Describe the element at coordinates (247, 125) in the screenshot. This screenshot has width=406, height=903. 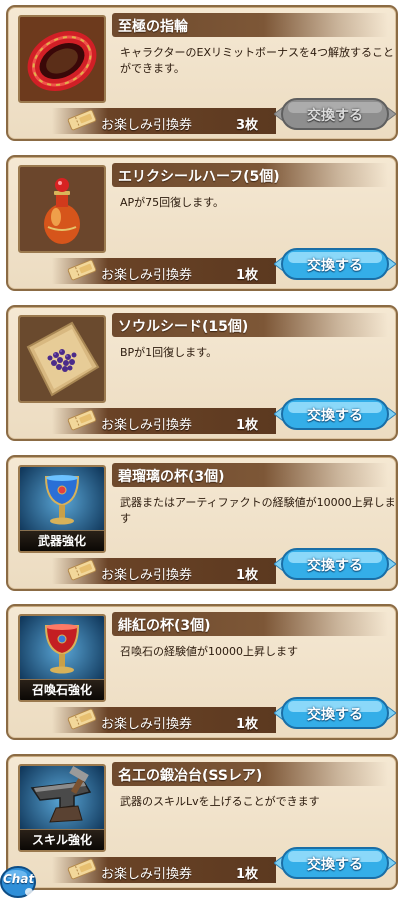
I see `item-cost: 3枚` at that location.